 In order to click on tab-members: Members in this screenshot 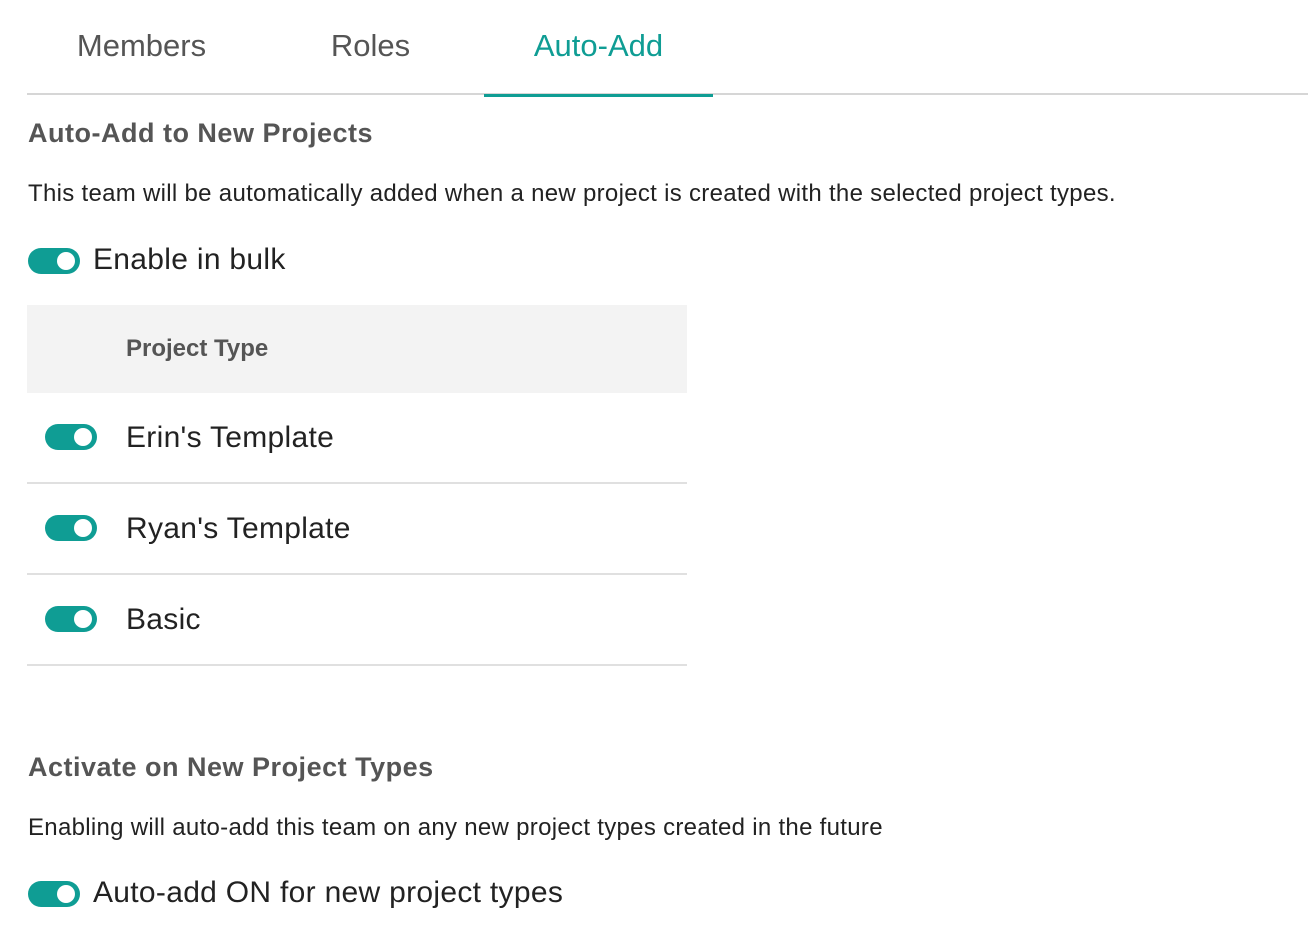, I will do `click(141, 47)`.